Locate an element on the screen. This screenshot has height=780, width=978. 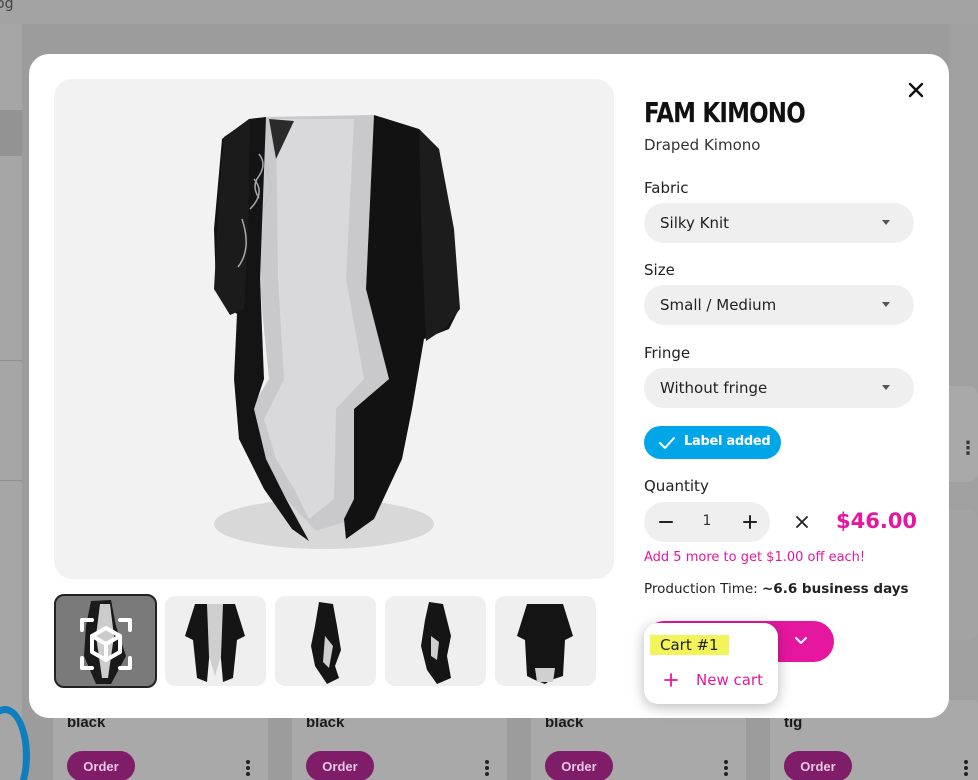
thumbnail-strip is located at coordinates (334, 641).